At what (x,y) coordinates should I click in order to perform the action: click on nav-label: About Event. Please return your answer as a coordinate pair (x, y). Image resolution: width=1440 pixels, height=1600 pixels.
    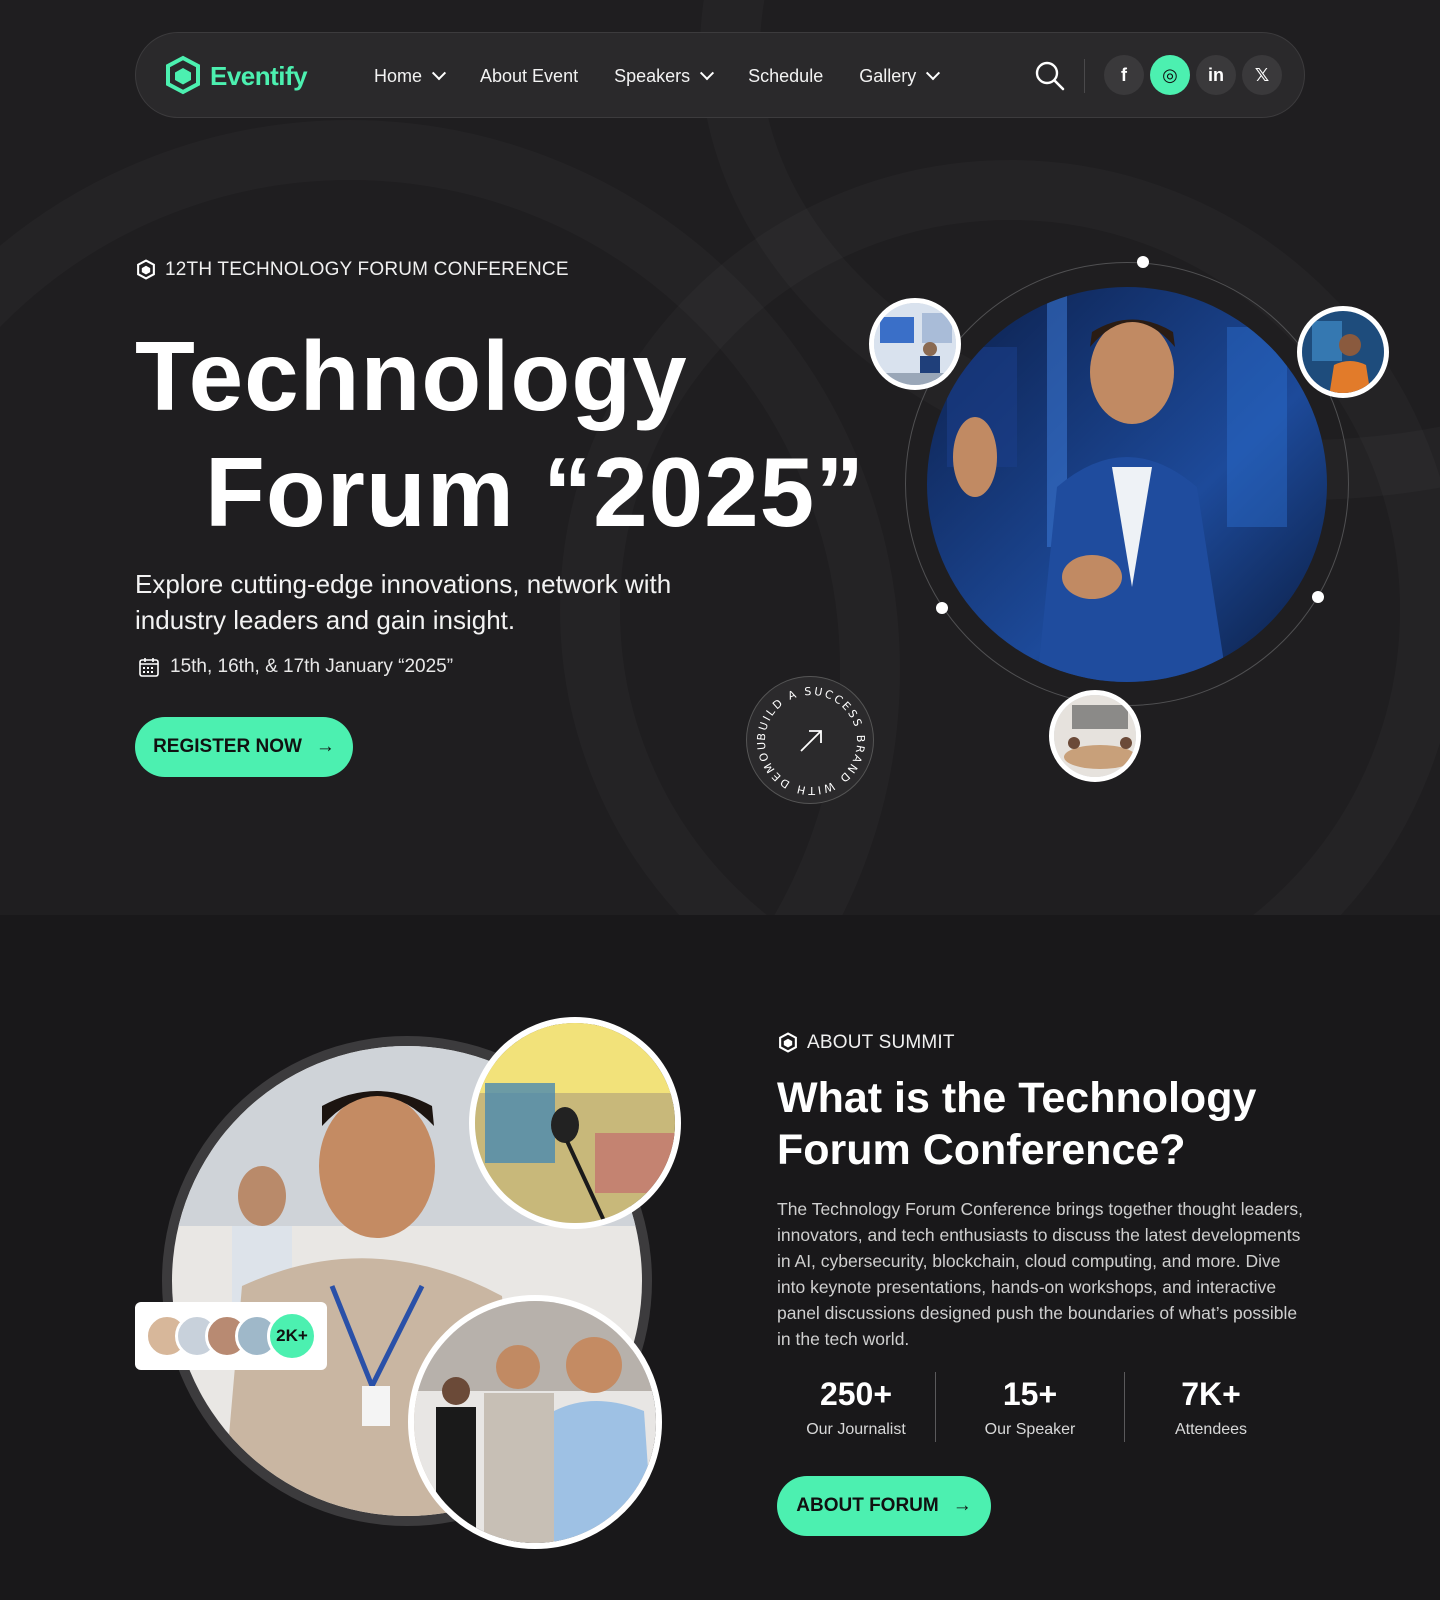
    Looking at the image, I should click on (529, 75).